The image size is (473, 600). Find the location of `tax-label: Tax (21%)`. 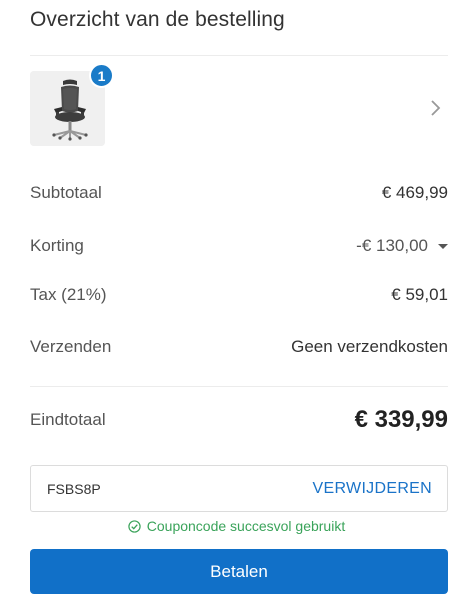

tax-label: Tax (21%) is located at coordinates (68, 294).